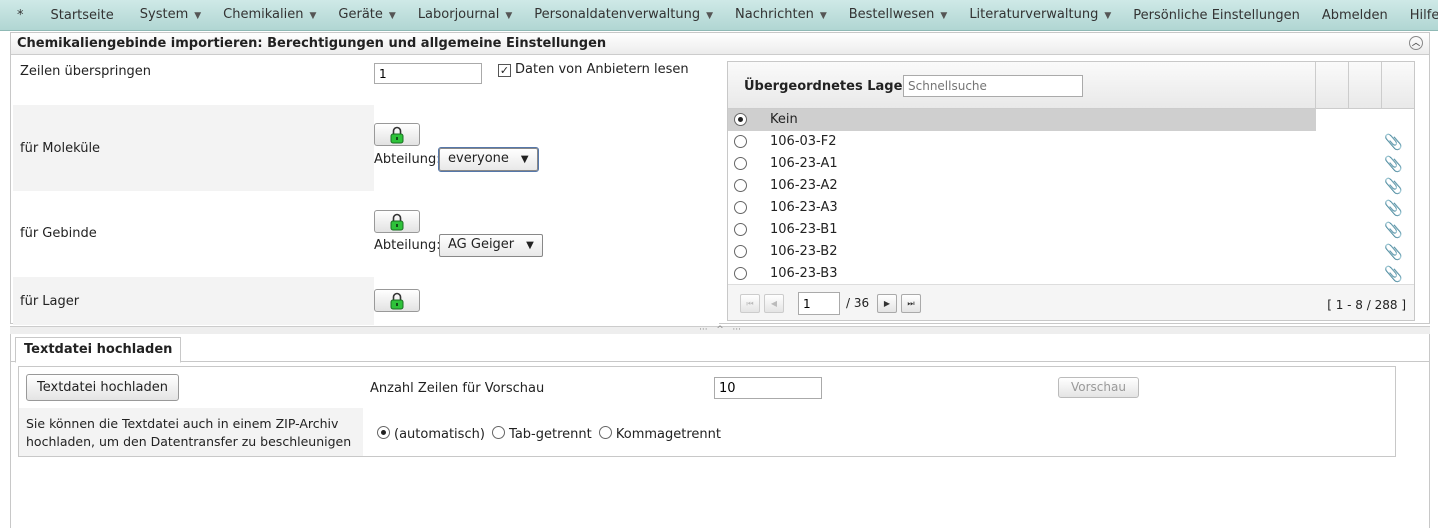 The image size is (1438, 528). I want to click on molecules-lock-button, so click(397, 134).